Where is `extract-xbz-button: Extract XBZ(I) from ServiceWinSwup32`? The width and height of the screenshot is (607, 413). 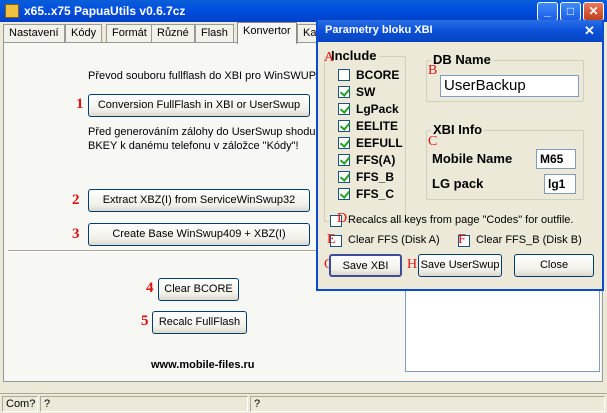 extract-xbz-button: Extract XBZ(I) from ServiceWinSwup32 is located at coordinates (199, 200).